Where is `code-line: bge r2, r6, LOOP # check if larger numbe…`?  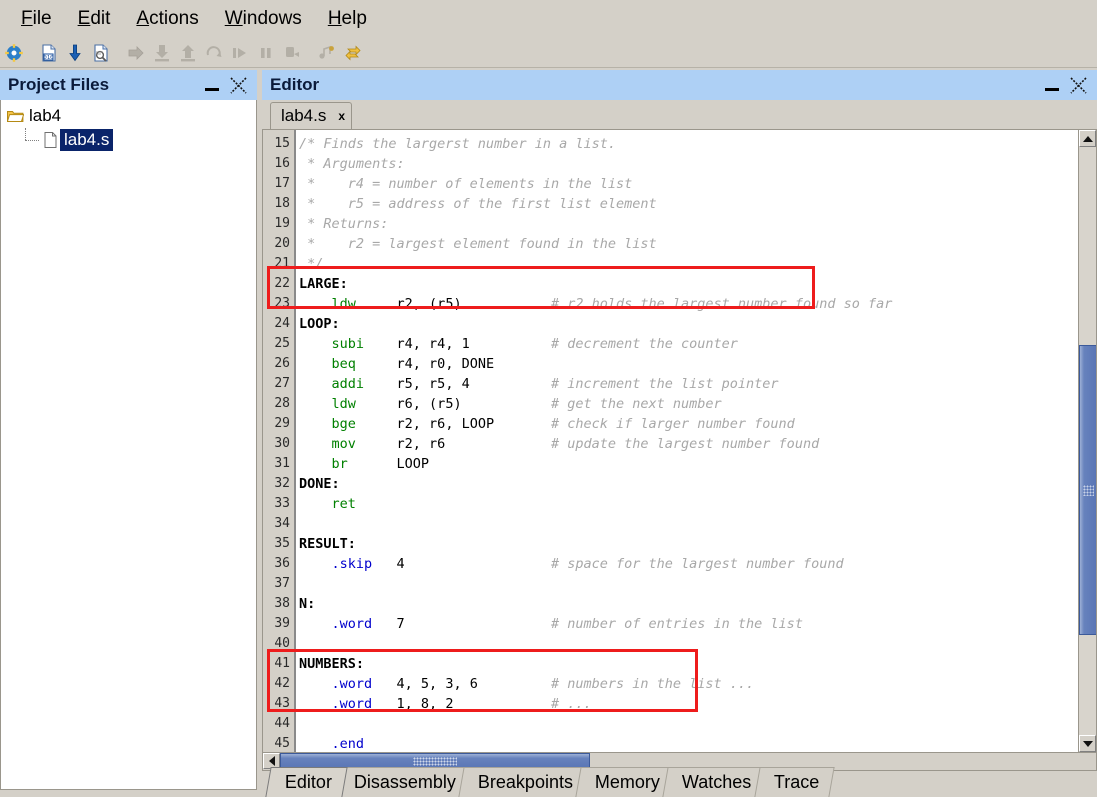
code-line: bge r2, r6, LOOP # check if larger numbe… is located at coordinates (697, 424).